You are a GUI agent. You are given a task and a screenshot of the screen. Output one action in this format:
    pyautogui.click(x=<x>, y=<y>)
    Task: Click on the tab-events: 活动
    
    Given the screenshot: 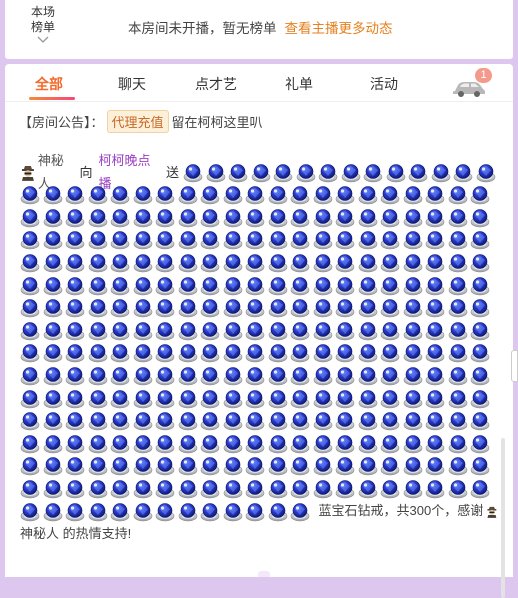 What is the action you would take?
    pyautogui.click(x=384, y=84)
    